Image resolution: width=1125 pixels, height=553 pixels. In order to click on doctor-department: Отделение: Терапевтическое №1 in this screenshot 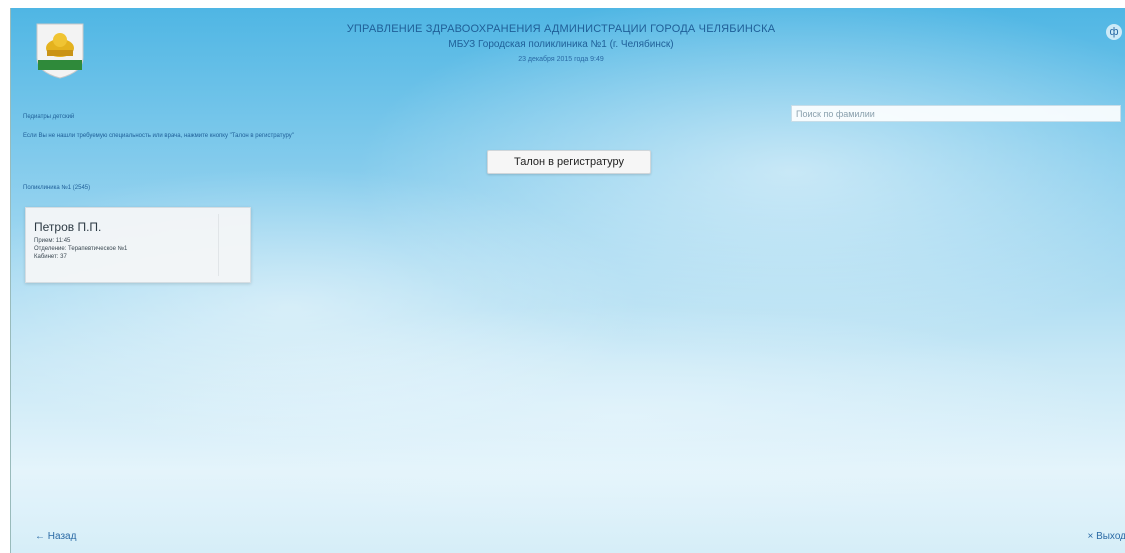, I will do `click(81, 249)`.